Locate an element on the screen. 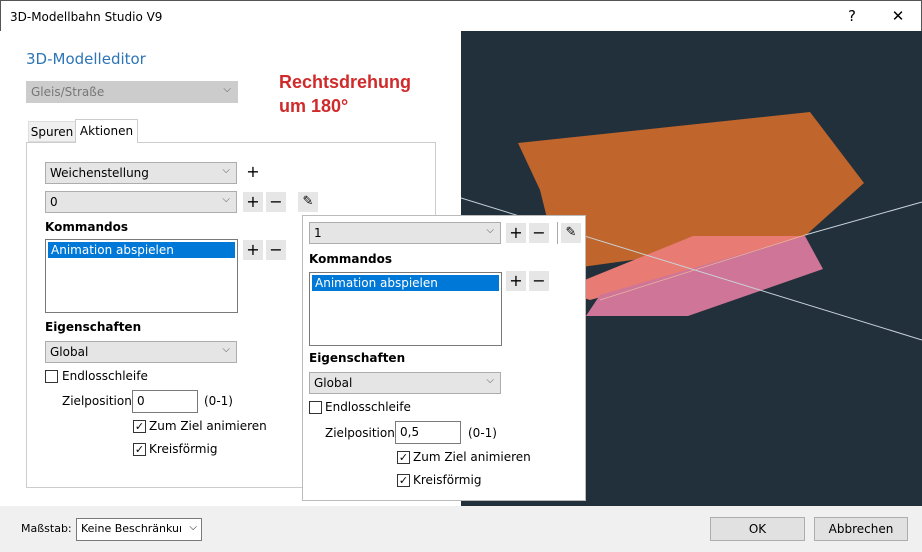 Image resolution: width=922 pixels, height=552 pixels. overlay-circular-label: Kreisförmig is located at coordinates (447, 480).